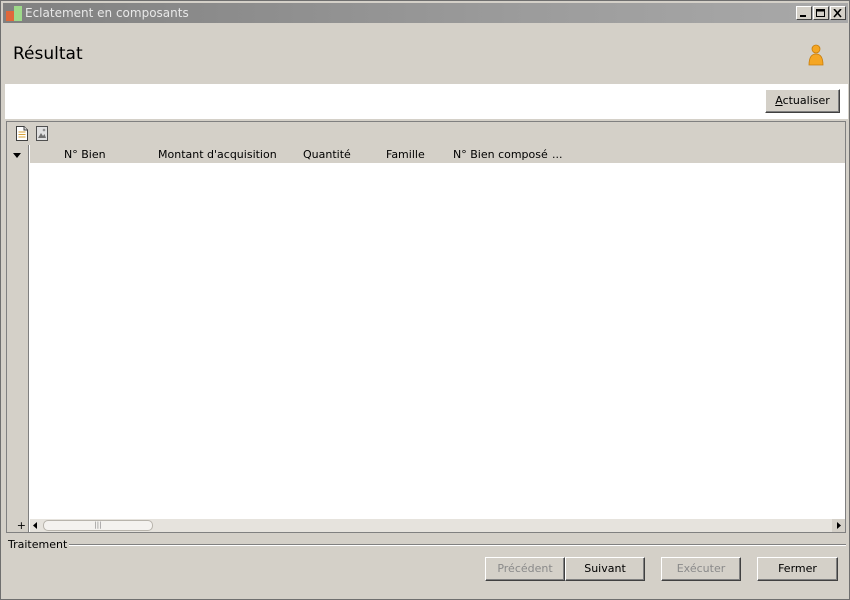 The width and height of the screenshot is (850, 600). I want to click on window-title: Eclatement en composants, so click(107, 13).